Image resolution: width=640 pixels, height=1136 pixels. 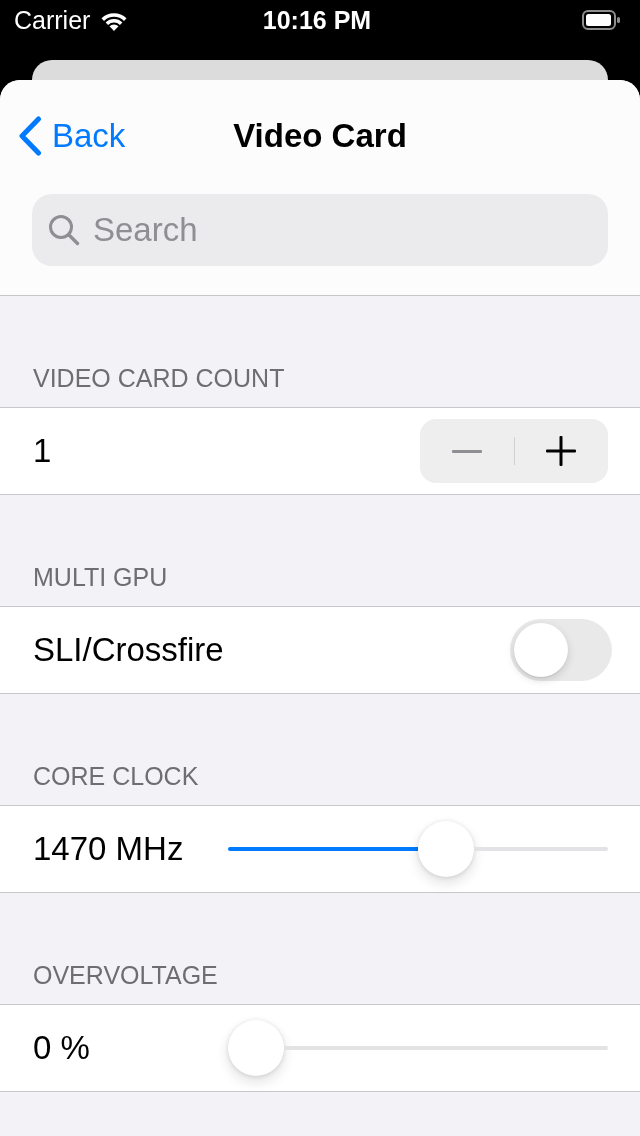 I want to click on section-header: OVERVOLTAGE, so click(x=125, y=975).